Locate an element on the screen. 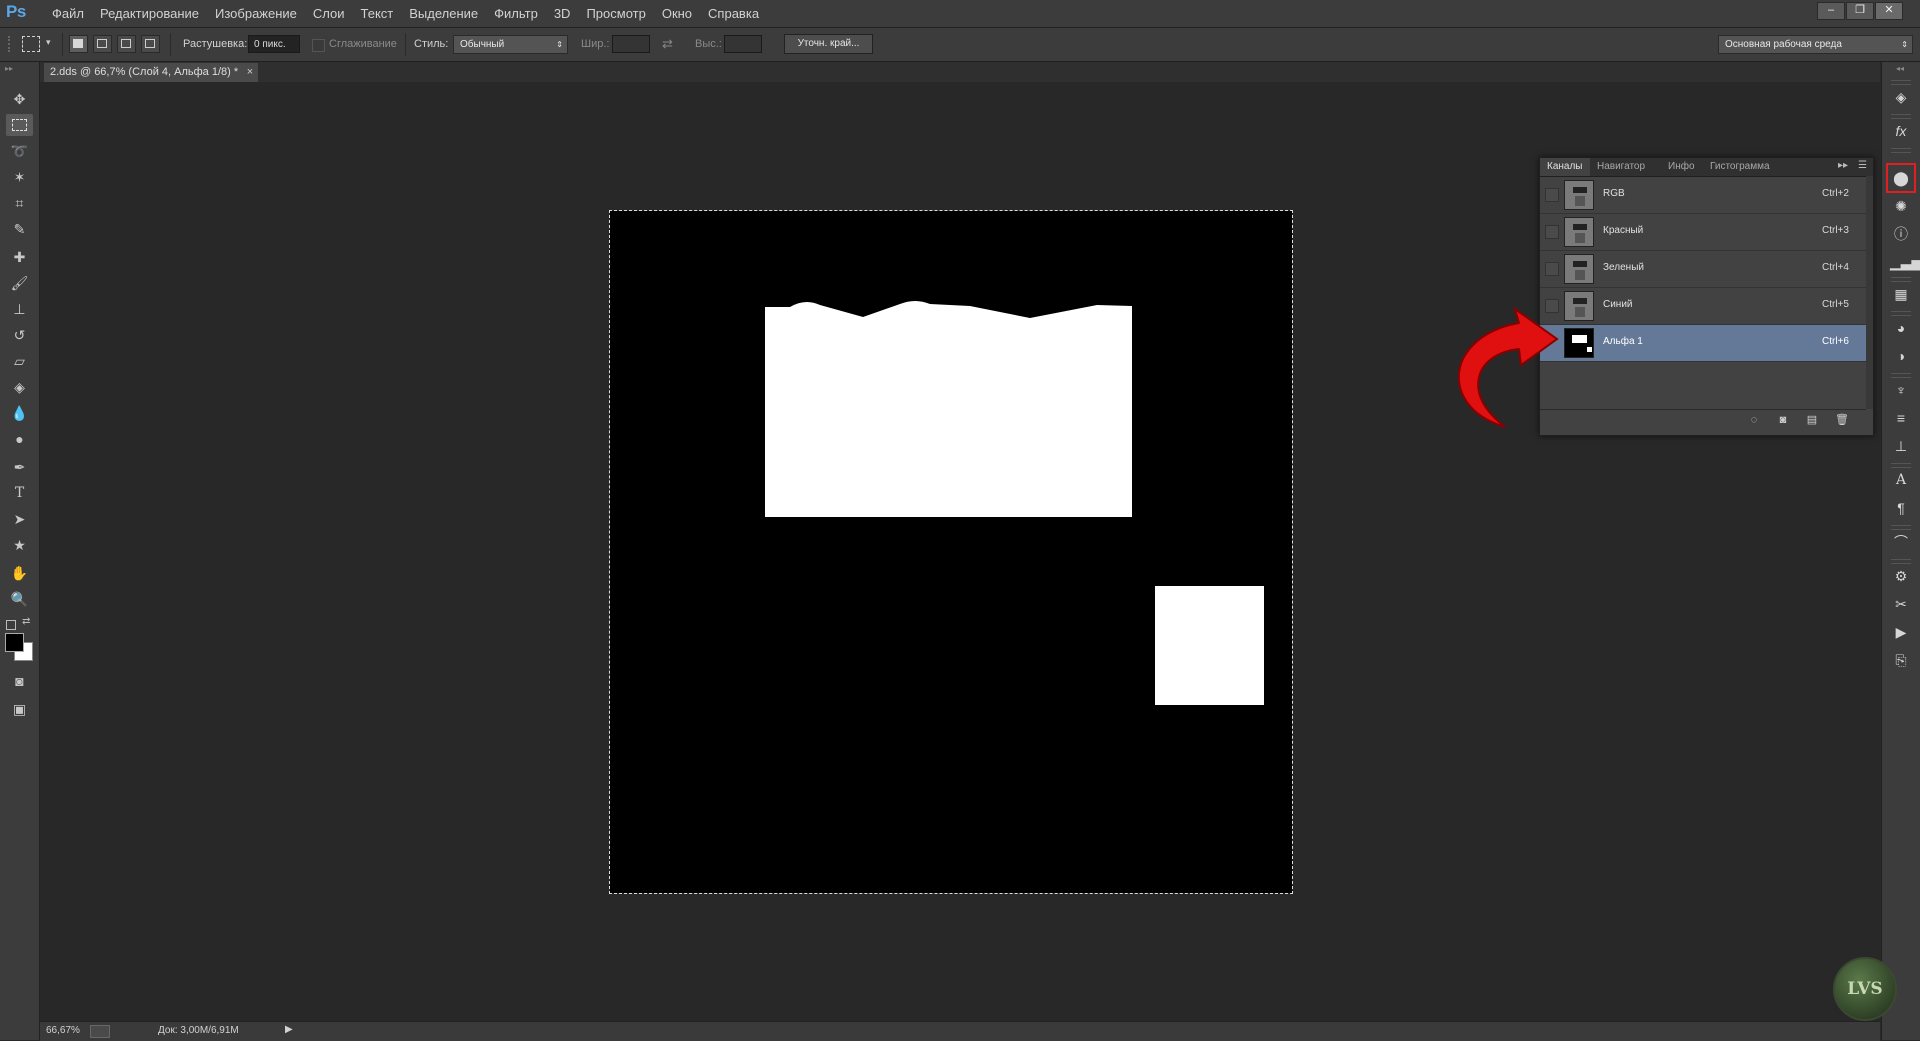 This screenshot has width=1920, height=1041. navigator-icon: ✺ is located at coordinates (1901, 206).